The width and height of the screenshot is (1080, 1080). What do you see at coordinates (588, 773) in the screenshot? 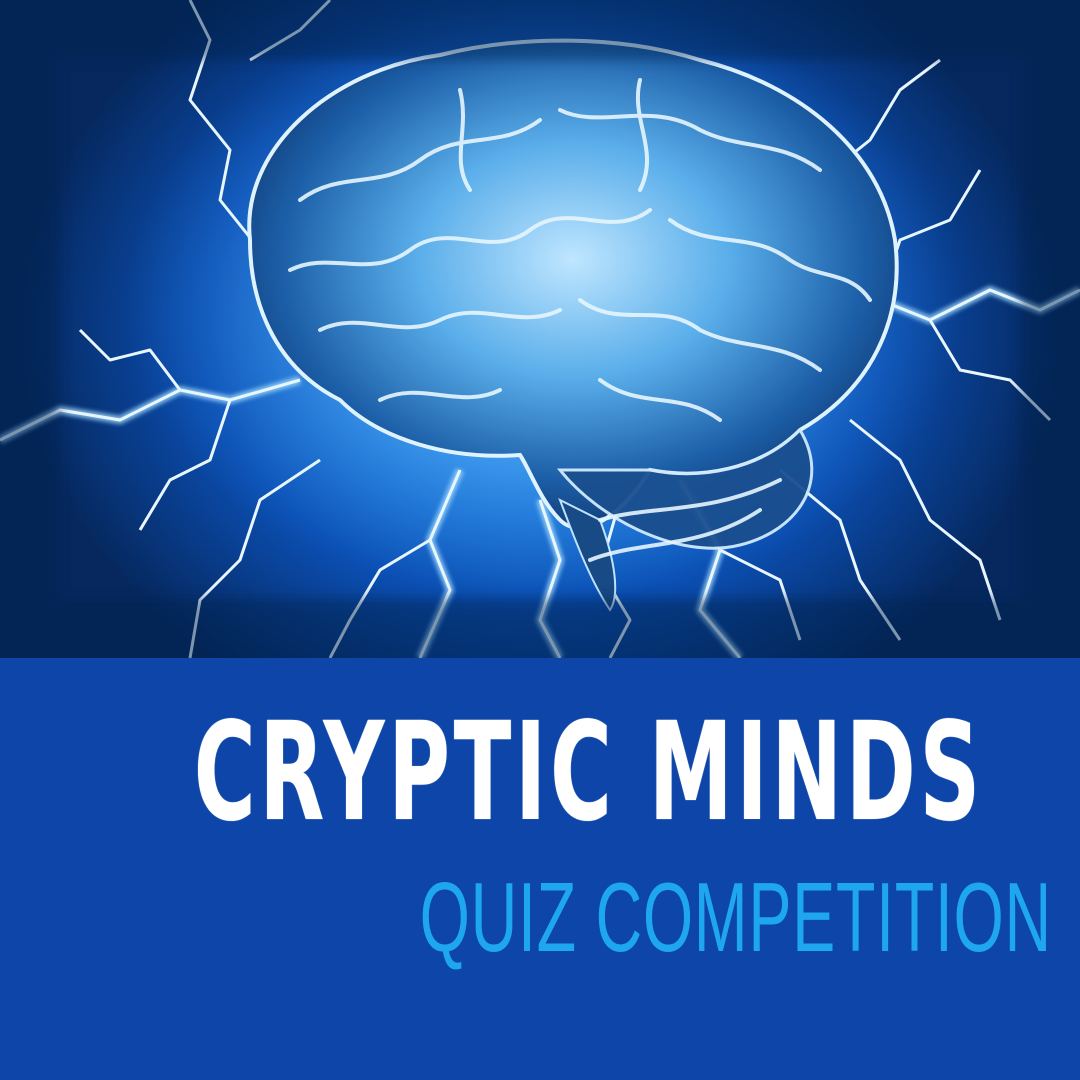
I see `poster-title: CRYPTIC MINDS` at bounding box center [588, 773].